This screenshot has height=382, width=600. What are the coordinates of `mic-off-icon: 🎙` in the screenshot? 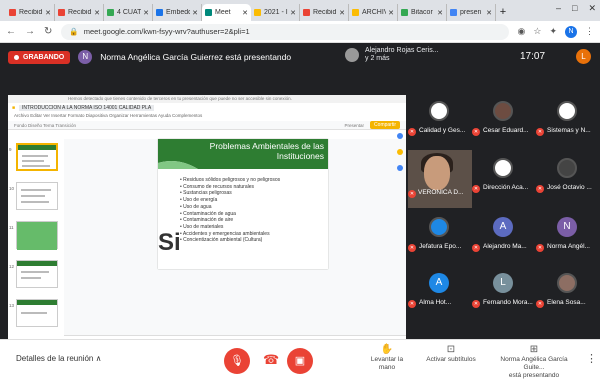 It's located at (237, 361).